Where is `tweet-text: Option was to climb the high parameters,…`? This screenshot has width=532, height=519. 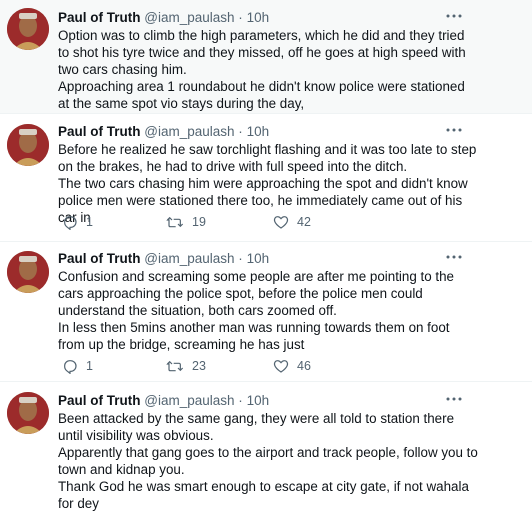 tweet-text: Option was to climb the high parameters,… is located at coordinates (268, 69).